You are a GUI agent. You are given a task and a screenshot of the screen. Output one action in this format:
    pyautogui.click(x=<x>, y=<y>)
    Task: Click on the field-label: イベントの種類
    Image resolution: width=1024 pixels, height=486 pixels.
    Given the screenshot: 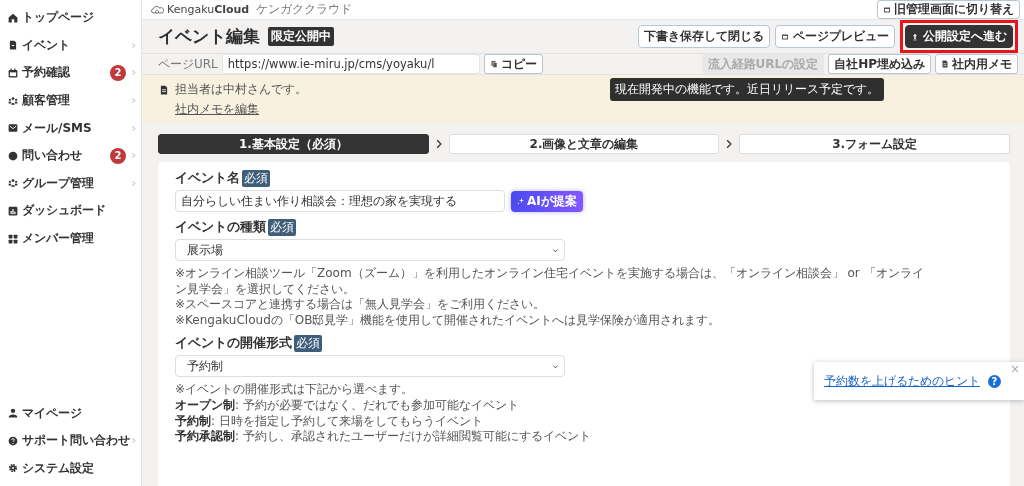 What is the action you would take?
    pyautogui.click(x=220, y=227)
    